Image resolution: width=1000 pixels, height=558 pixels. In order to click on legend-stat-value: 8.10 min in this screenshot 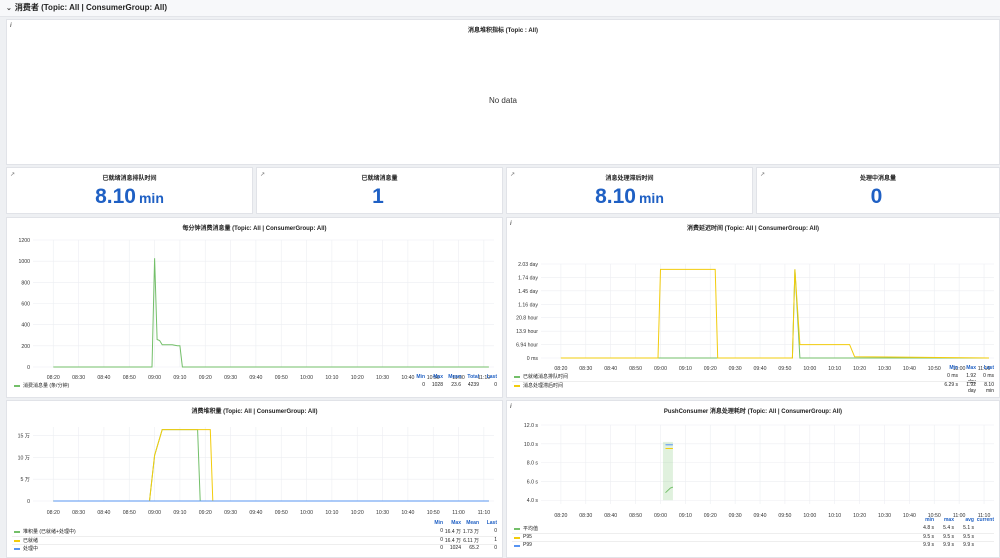, I will do `click(989, 388)`.